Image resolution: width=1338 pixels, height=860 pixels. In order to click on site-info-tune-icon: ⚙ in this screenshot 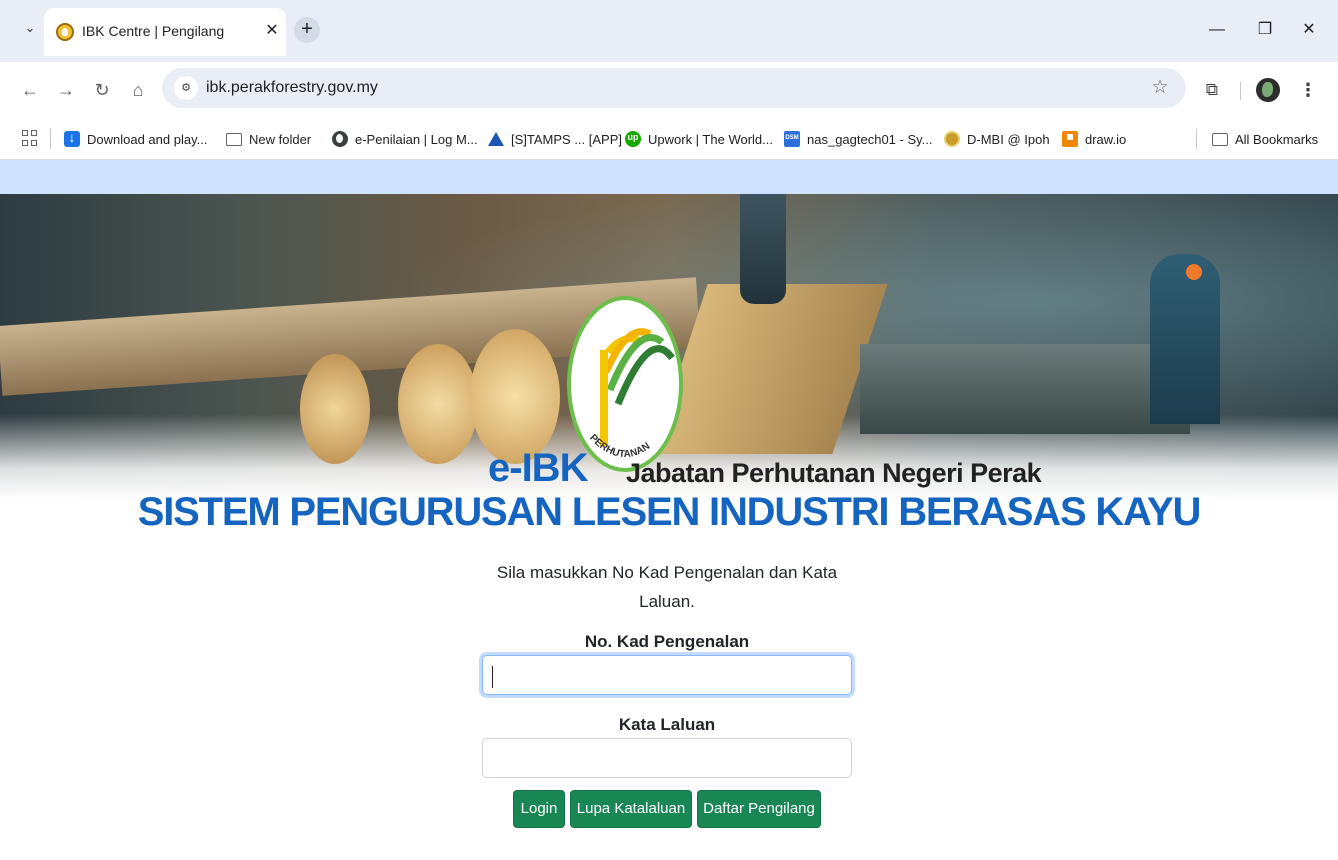, I will do `click(186, 88)`.